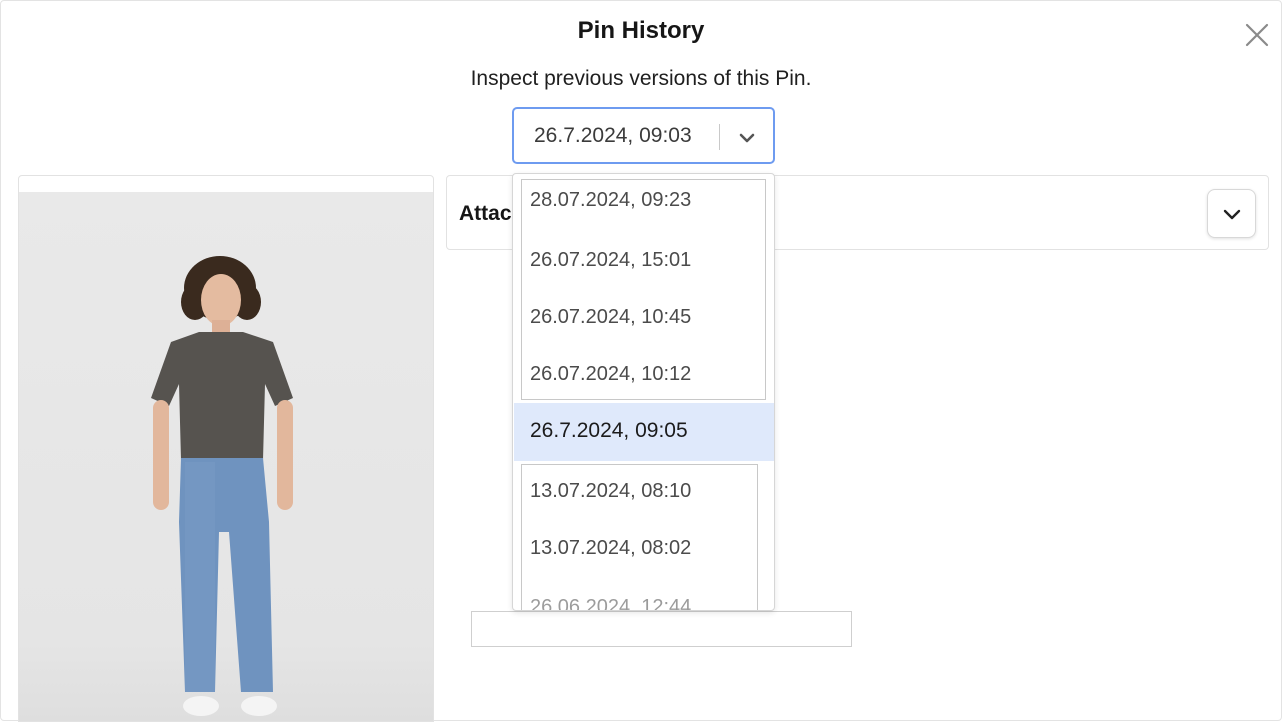 The width and height of the screenshot is (1282, 722). I want to click on dialog-subtitle: Inspect previous versions of this Pin., so click(641, 78).